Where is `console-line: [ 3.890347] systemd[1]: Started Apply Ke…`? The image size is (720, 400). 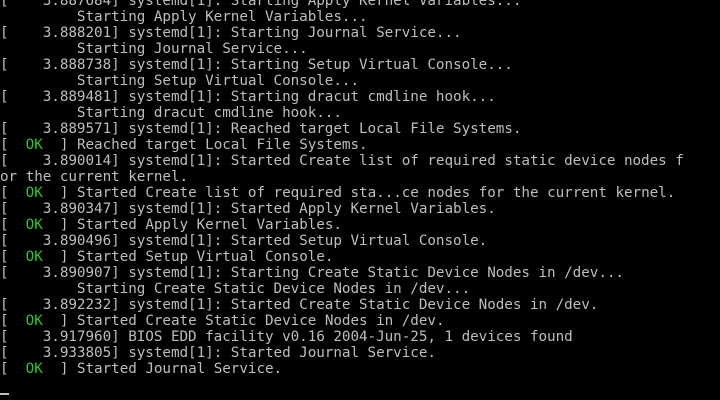
console-line: [ 3.890347] systemd[1]: Started Apply Ke… is located at coordinates (248, 209).